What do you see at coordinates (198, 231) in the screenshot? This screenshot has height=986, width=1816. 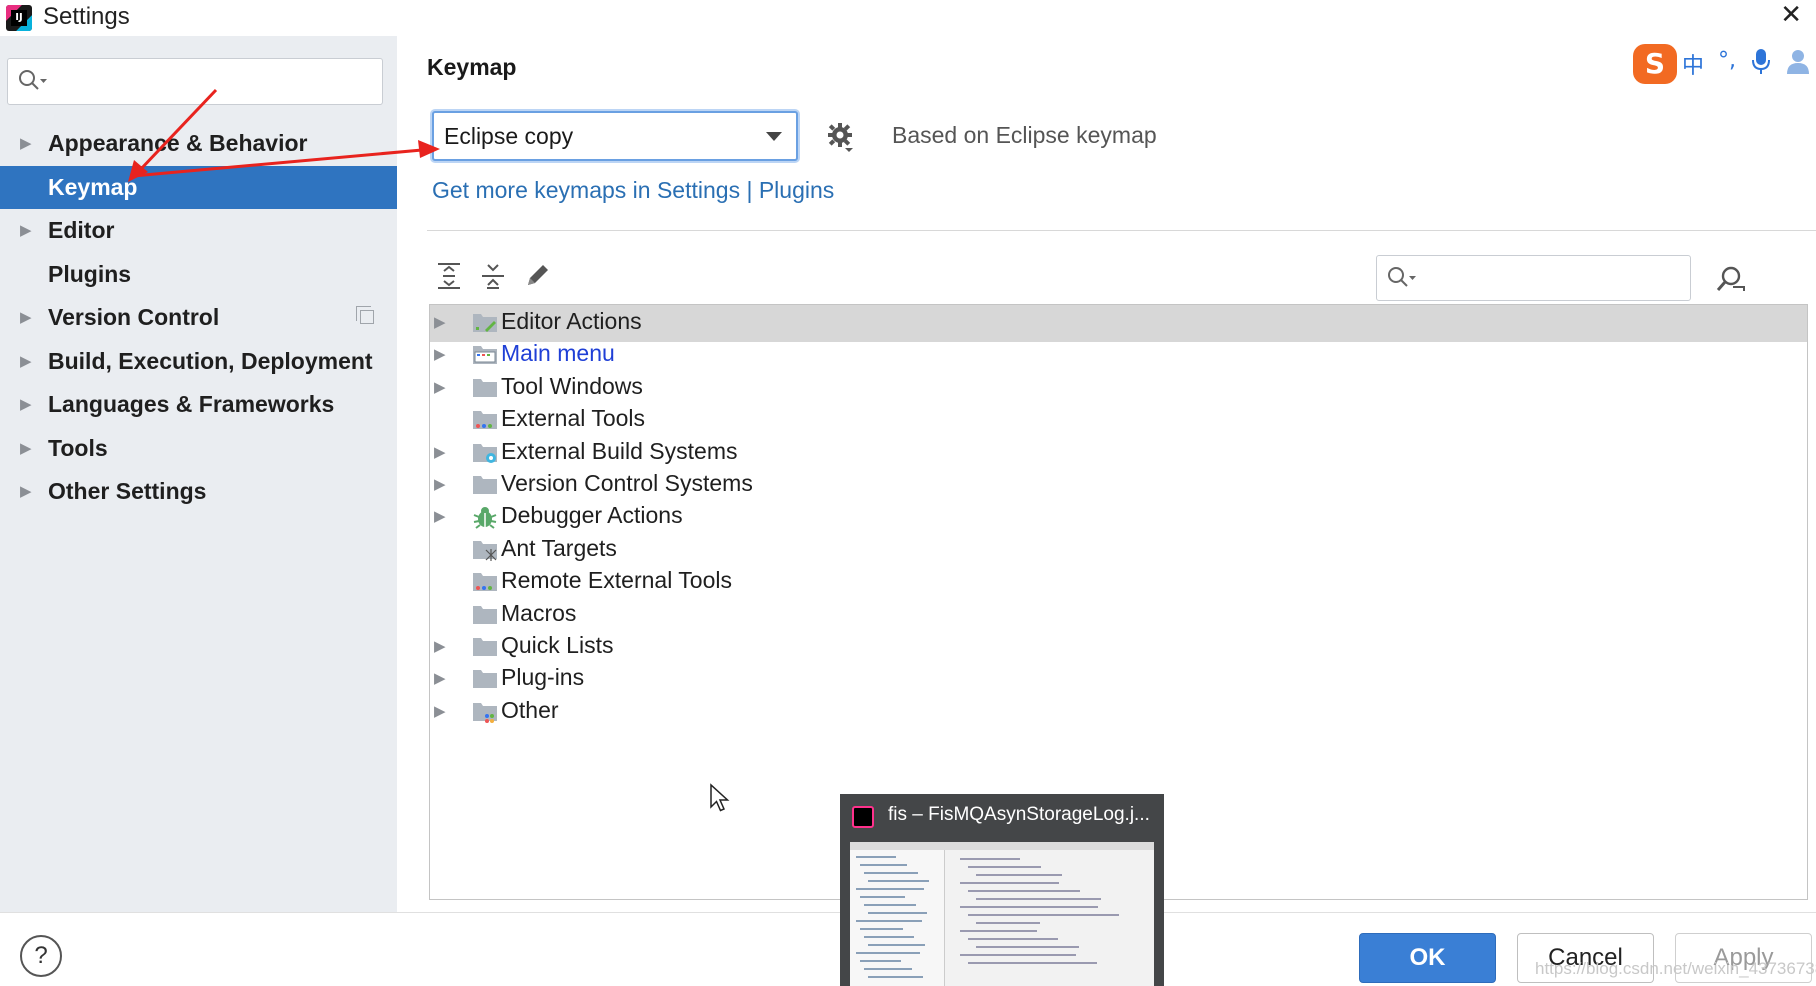 I see `sidebar-item-editor: ▶ Editor` at bounding box center [198, 231].